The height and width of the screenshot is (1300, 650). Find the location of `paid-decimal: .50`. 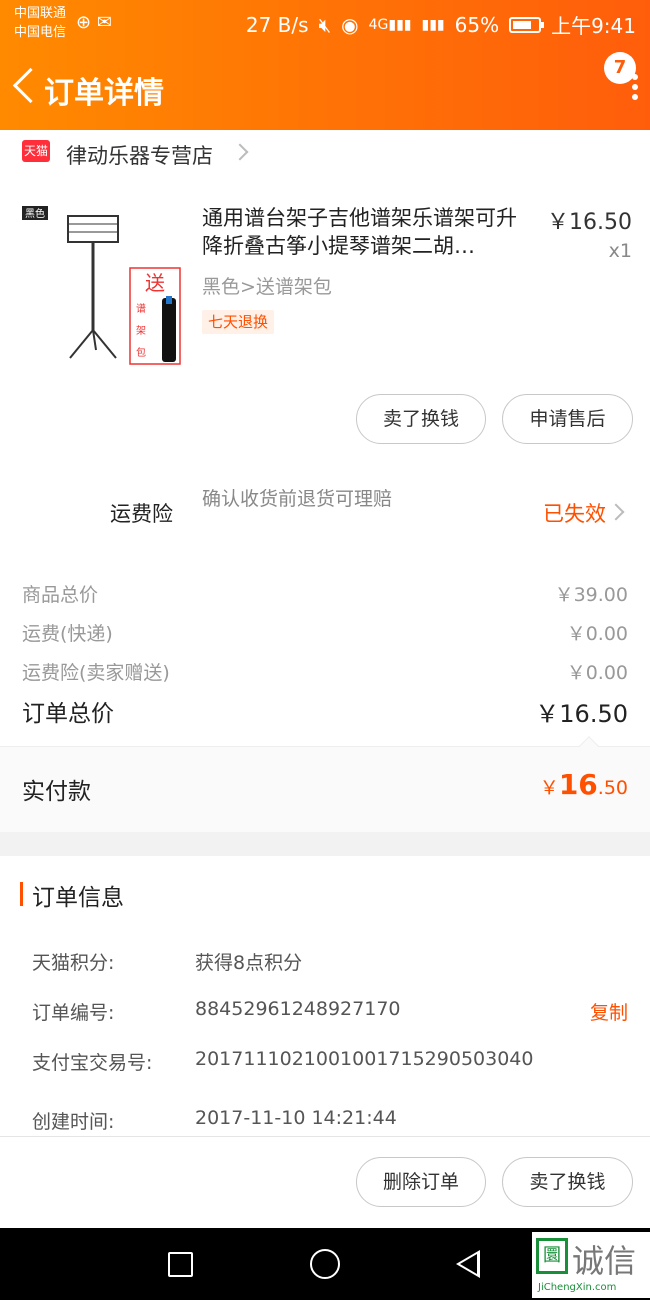

paid-decimal: .50 is located at coordinates (612, 788).